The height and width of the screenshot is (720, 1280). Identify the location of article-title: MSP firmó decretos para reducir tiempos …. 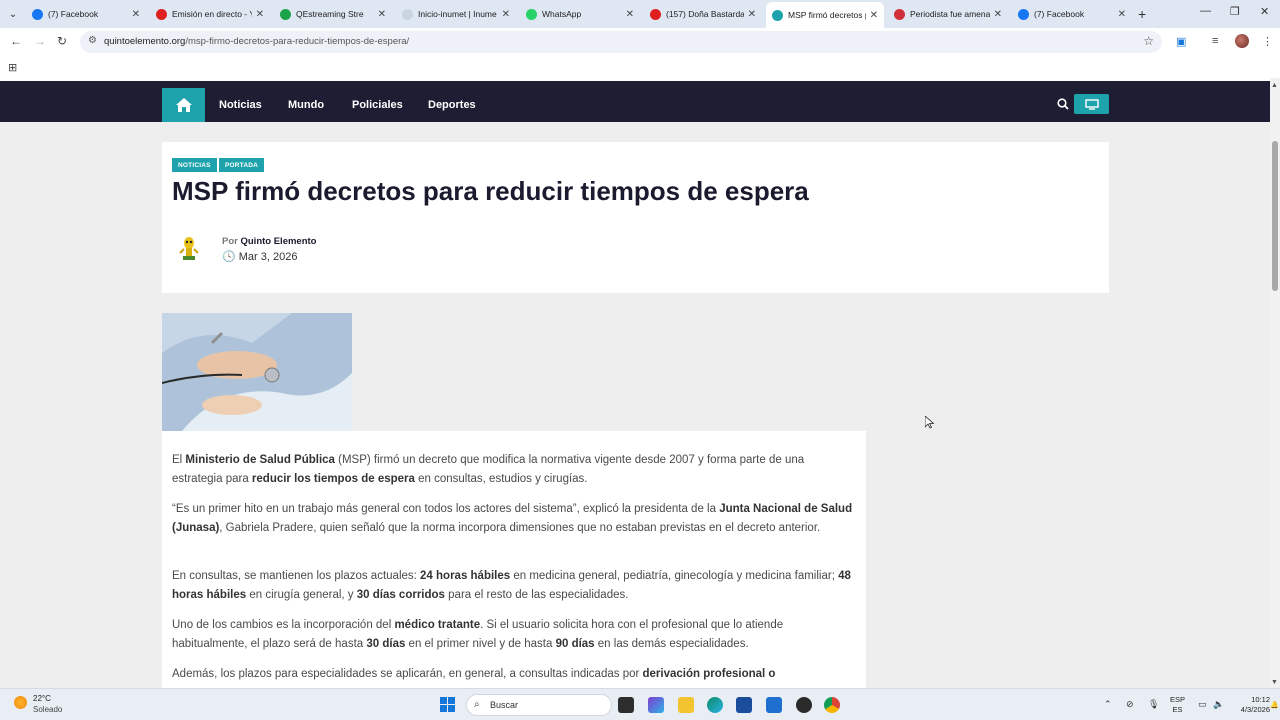
(490, 191).